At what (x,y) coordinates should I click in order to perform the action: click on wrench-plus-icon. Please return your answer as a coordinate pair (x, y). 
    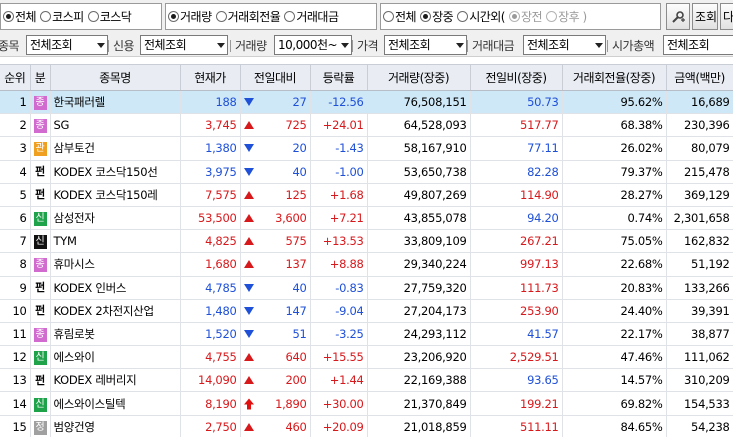
    Looking at the image, I should click on (678, 16).